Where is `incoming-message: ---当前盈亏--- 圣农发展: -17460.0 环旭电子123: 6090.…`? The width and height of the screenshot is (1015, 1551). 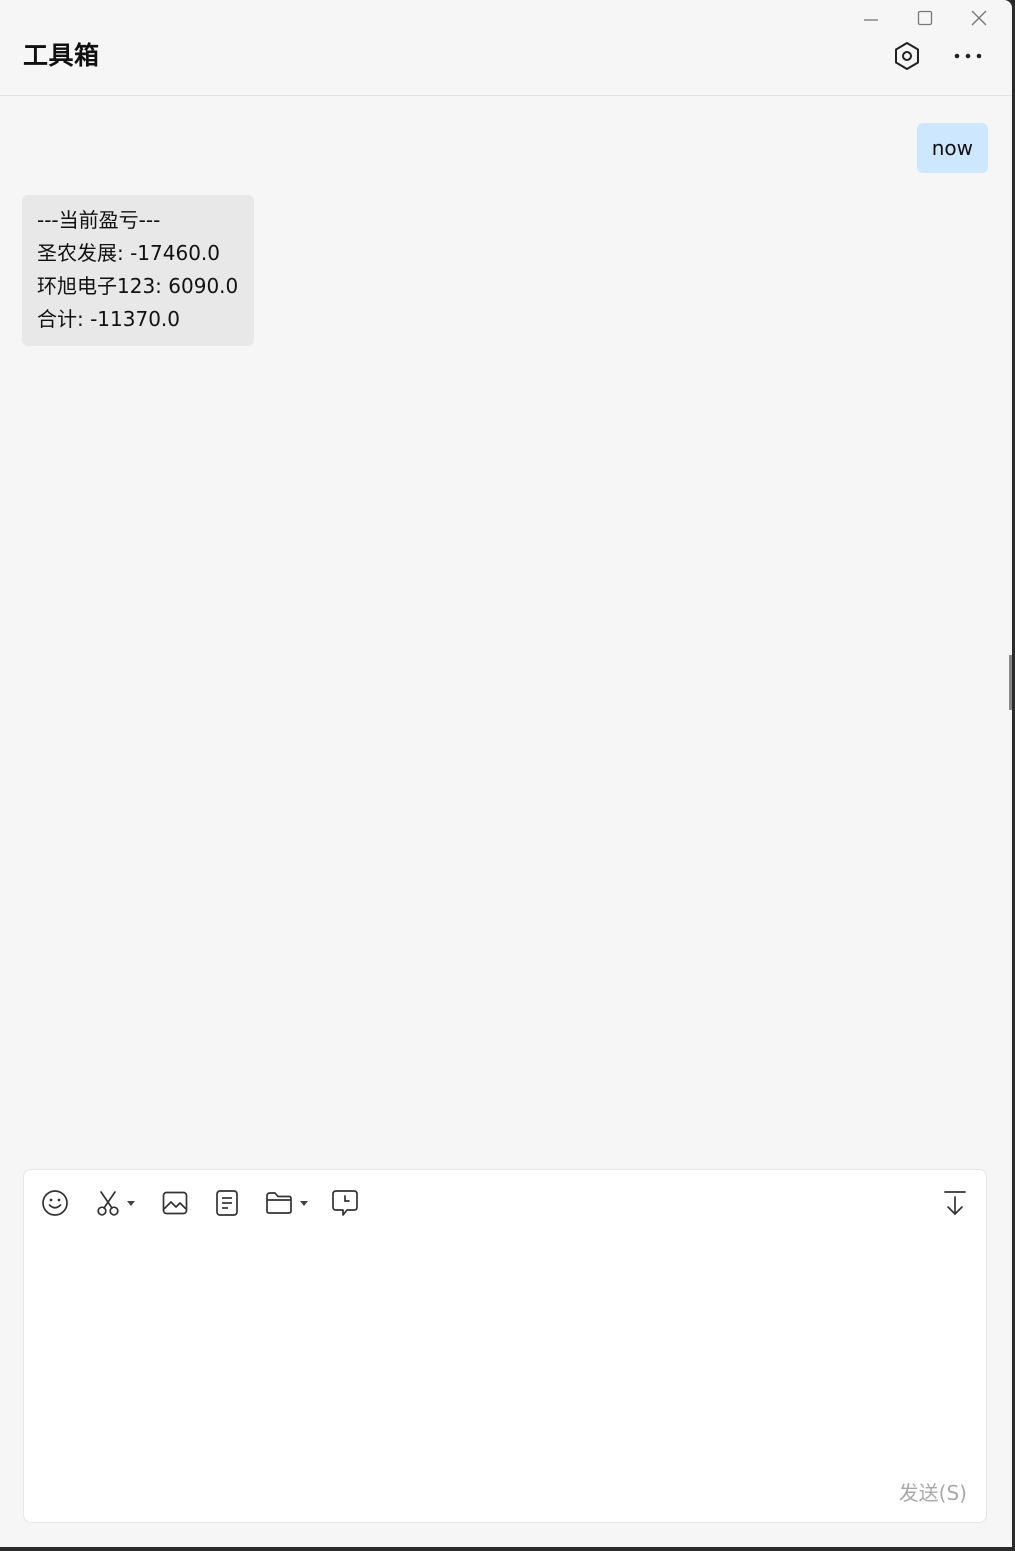 incoming-message: ---当前盈亏--- 圣农发展: -17460.0 环旭电子123: 6090.… is located at coordinates (138, 270).